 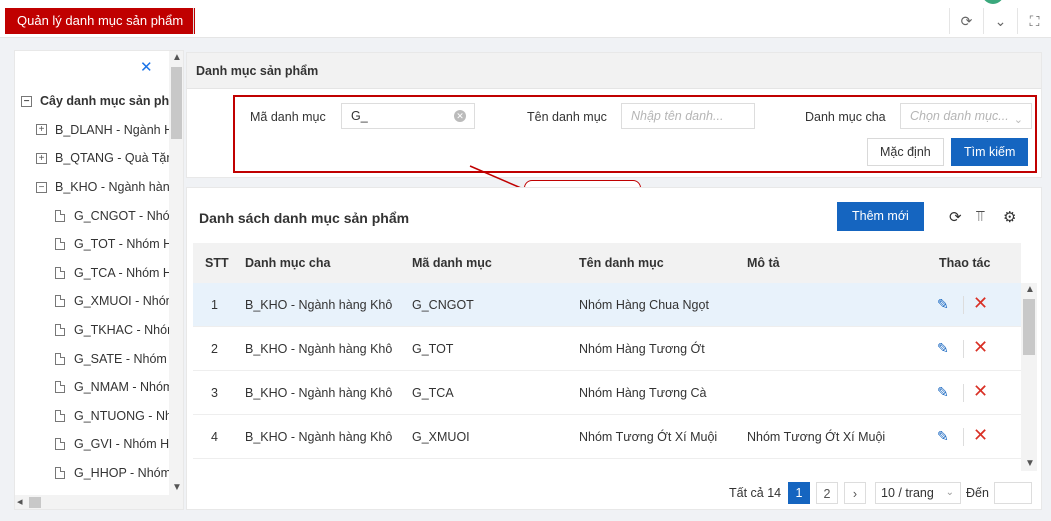 I want to click on col-actions: Thao tác, so click(x=965, y=263).